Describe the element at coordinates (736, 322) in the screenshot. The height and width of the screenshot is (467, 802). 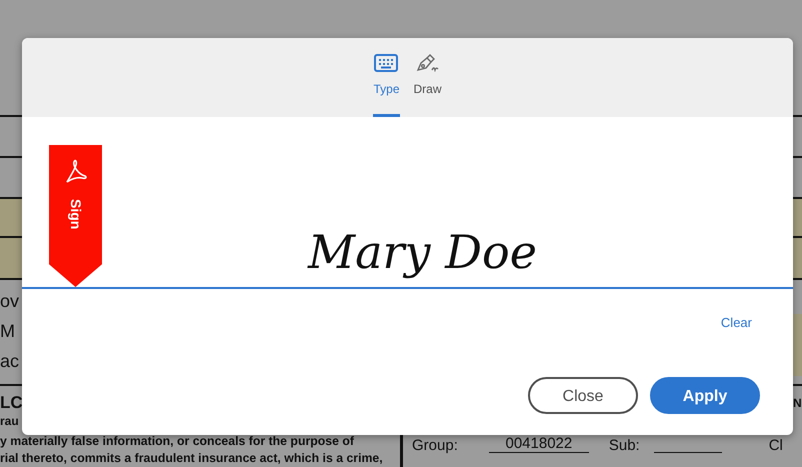
I see `clear-link: Clear` at that location.